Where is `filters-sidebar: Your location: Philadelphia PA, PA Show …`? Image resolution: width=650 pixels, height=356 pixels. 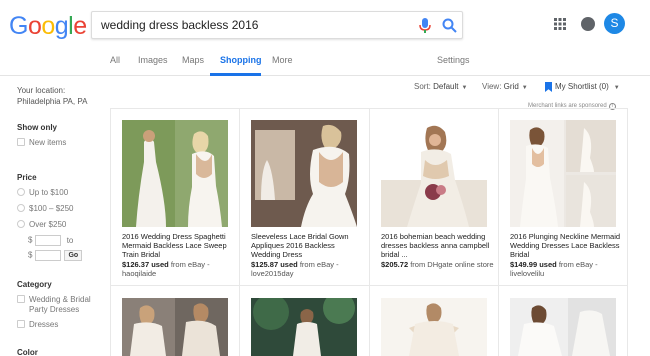
filters-sidebar: Your location: Philadelphia PA, PA Show … is located at coordinates (55, 216).